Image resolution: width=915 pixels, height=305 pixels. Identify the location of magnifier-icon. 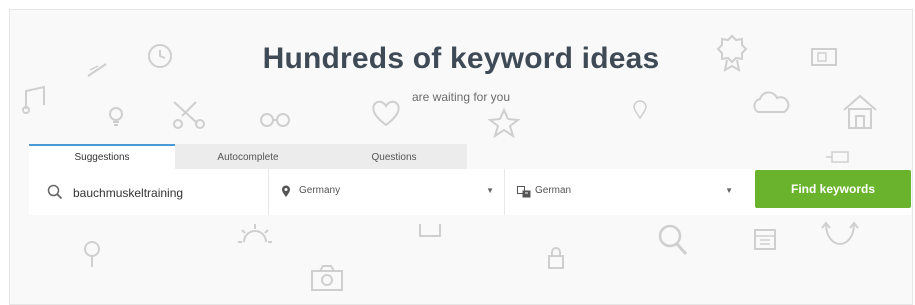
(673, 240).